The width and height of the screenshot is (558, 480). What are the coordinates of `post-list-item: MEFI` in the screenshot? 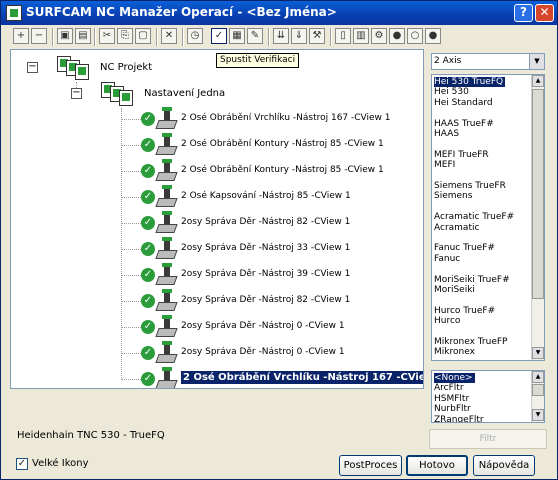 It's located at (444, 165).